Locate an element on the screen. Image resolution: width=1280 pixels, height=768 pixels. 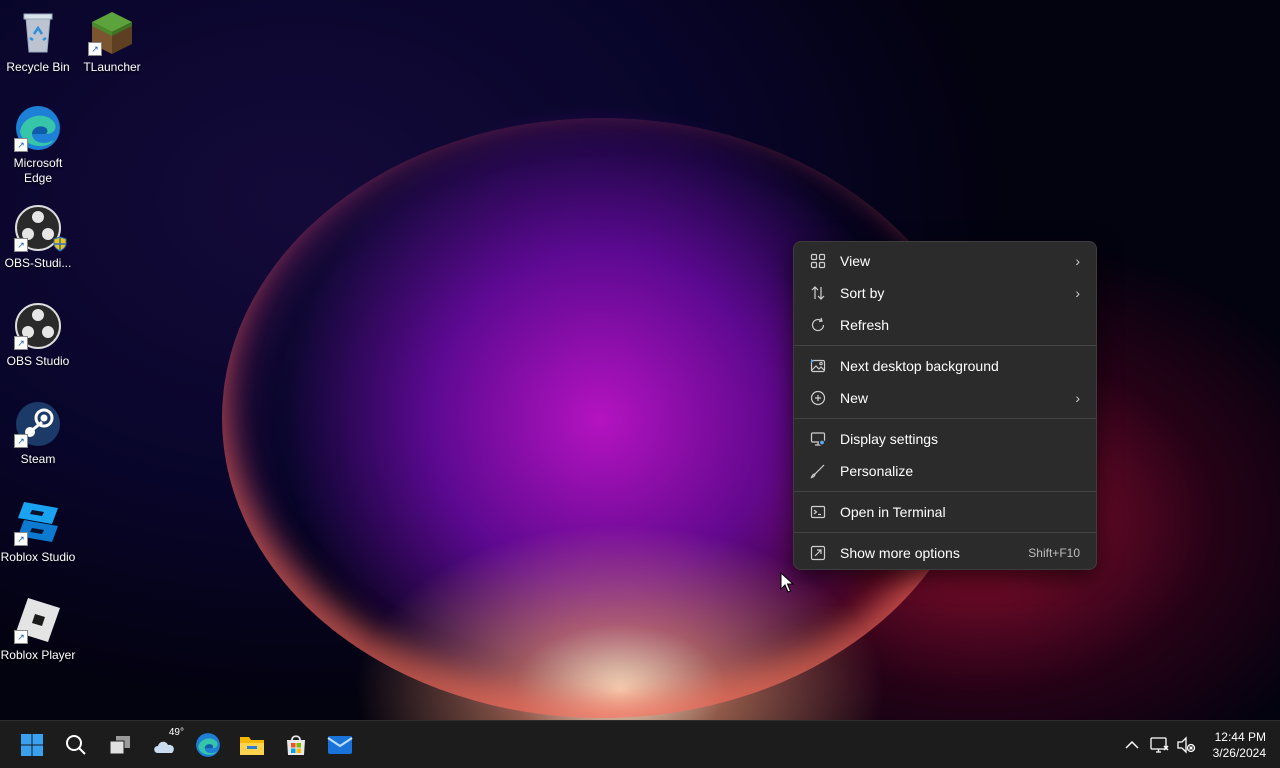
menu-item-label: New is located at coordinates (854, 398).